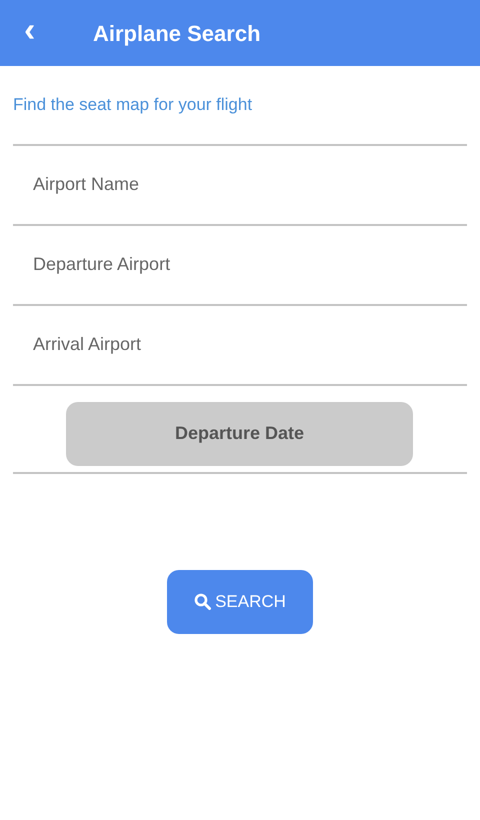 This screenshot has height=820, width=480. Describe the element at coordinates (240, 602) in the screenshot. I see `search-button: SEARCH` at that location.